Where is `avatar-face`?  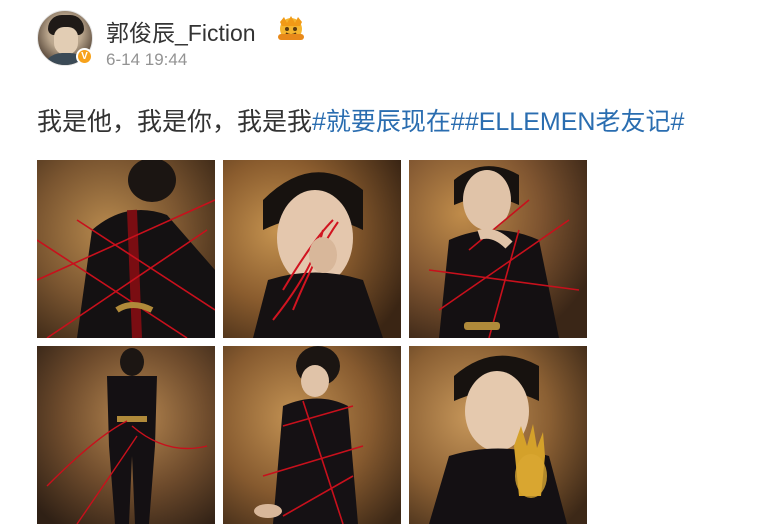 avatar-face is located at coordinates (66, 41).